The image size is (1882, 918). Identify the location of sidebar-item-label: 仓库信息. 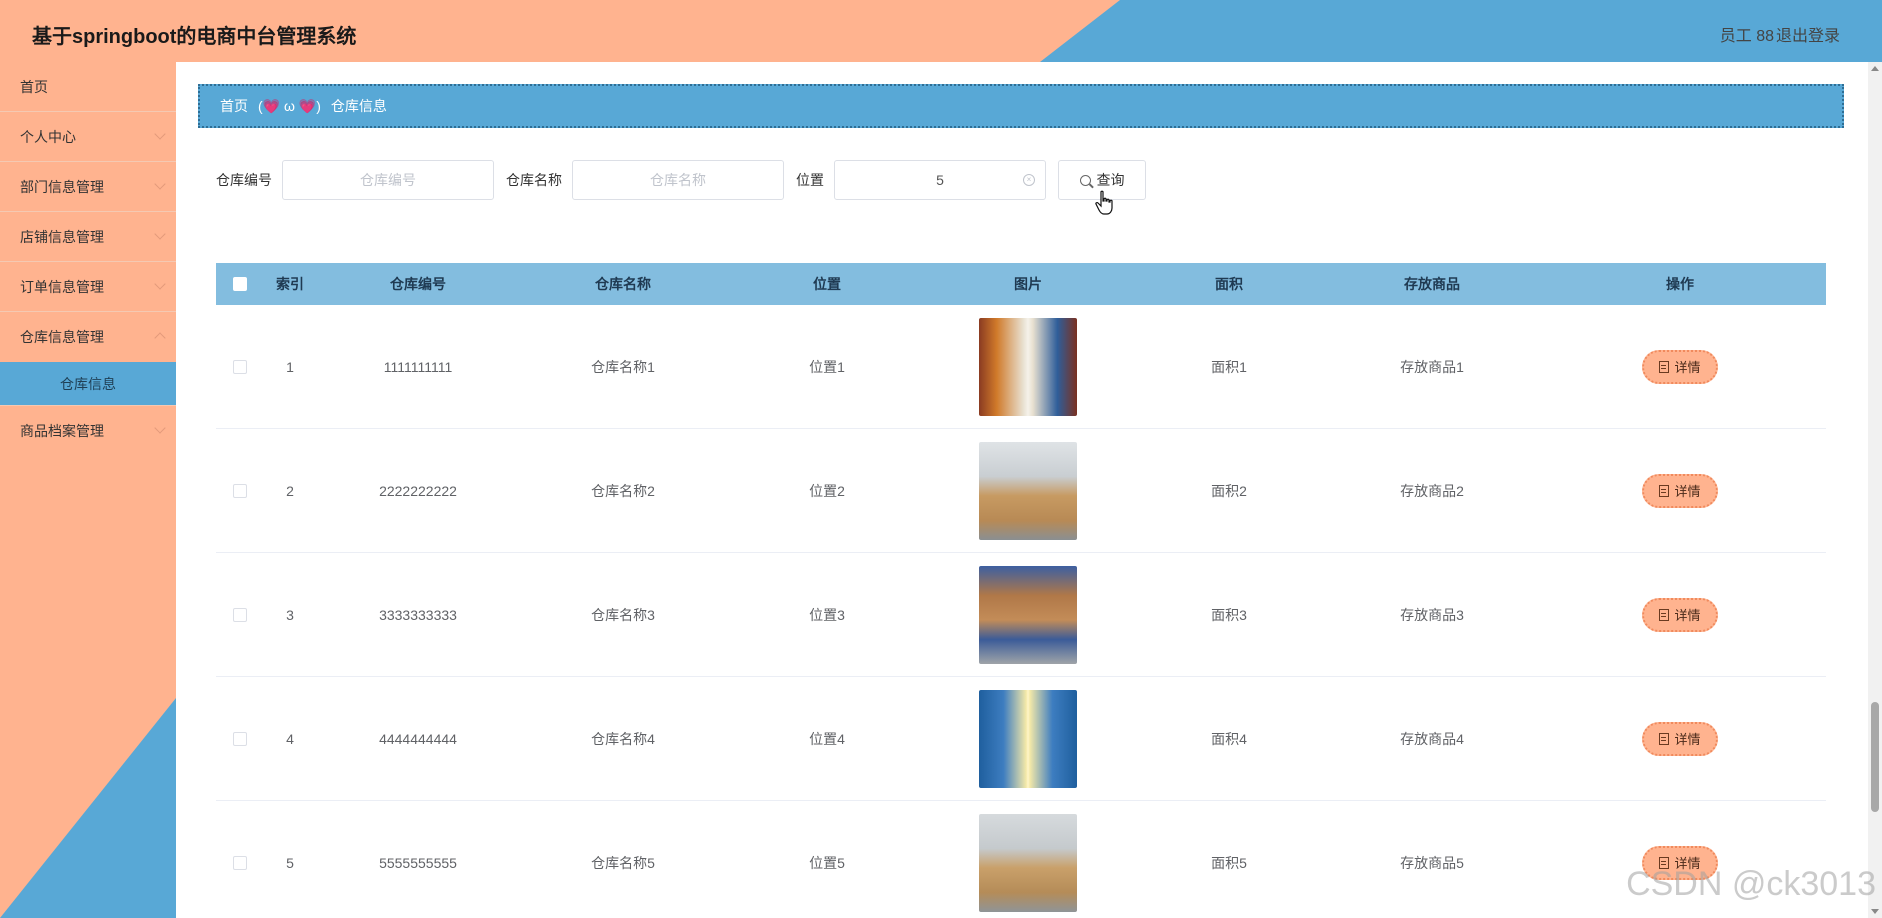
(88, 383).